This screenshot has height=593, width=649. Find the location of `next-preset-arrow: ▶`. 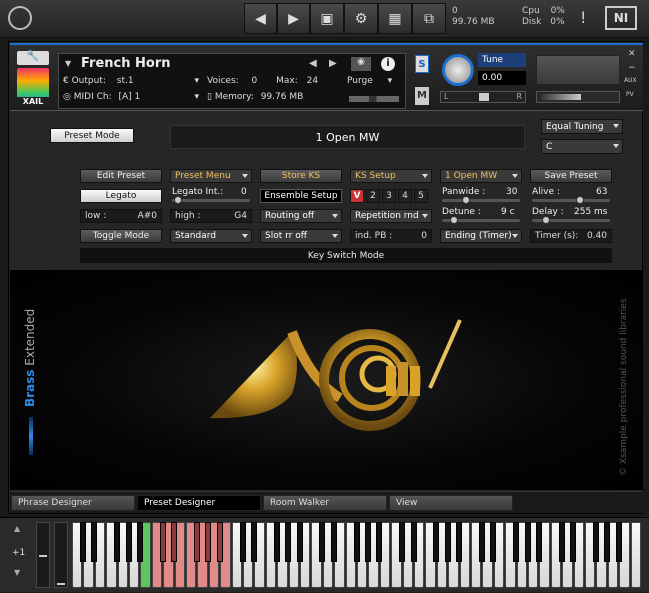

next-preset-arrow: ▶ is located at coordinates (333, 63).